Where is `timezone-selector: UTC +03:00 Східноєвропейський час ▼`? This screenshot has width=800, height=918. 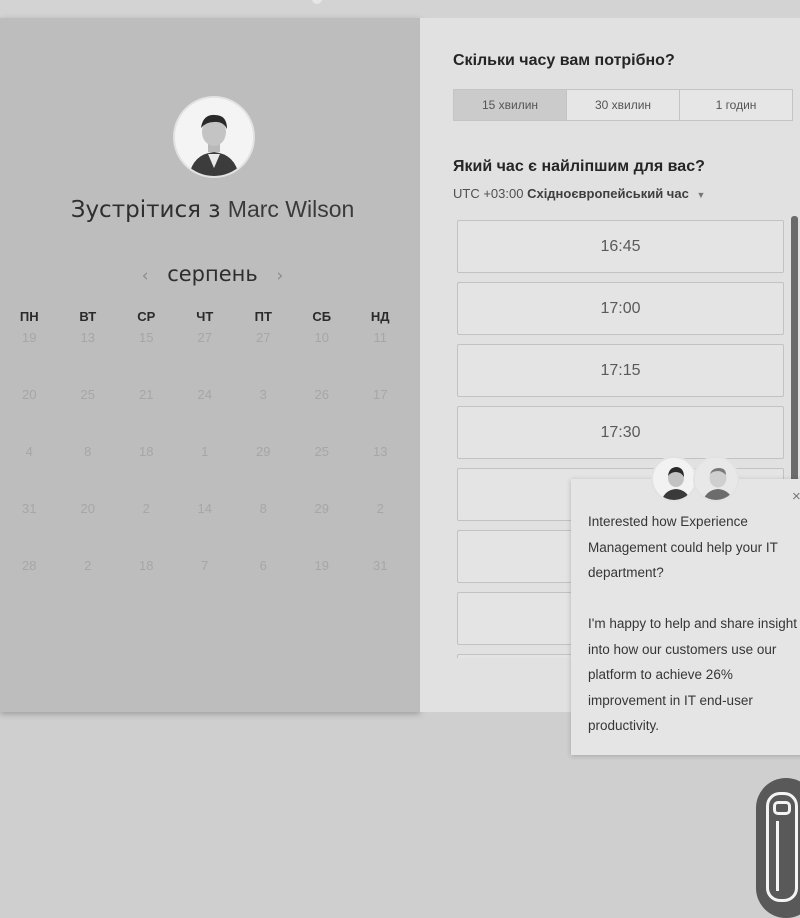
timezone-selector: UTC +03:00 Східноєвропейський час ▼ is located at coordinates (579, 193).